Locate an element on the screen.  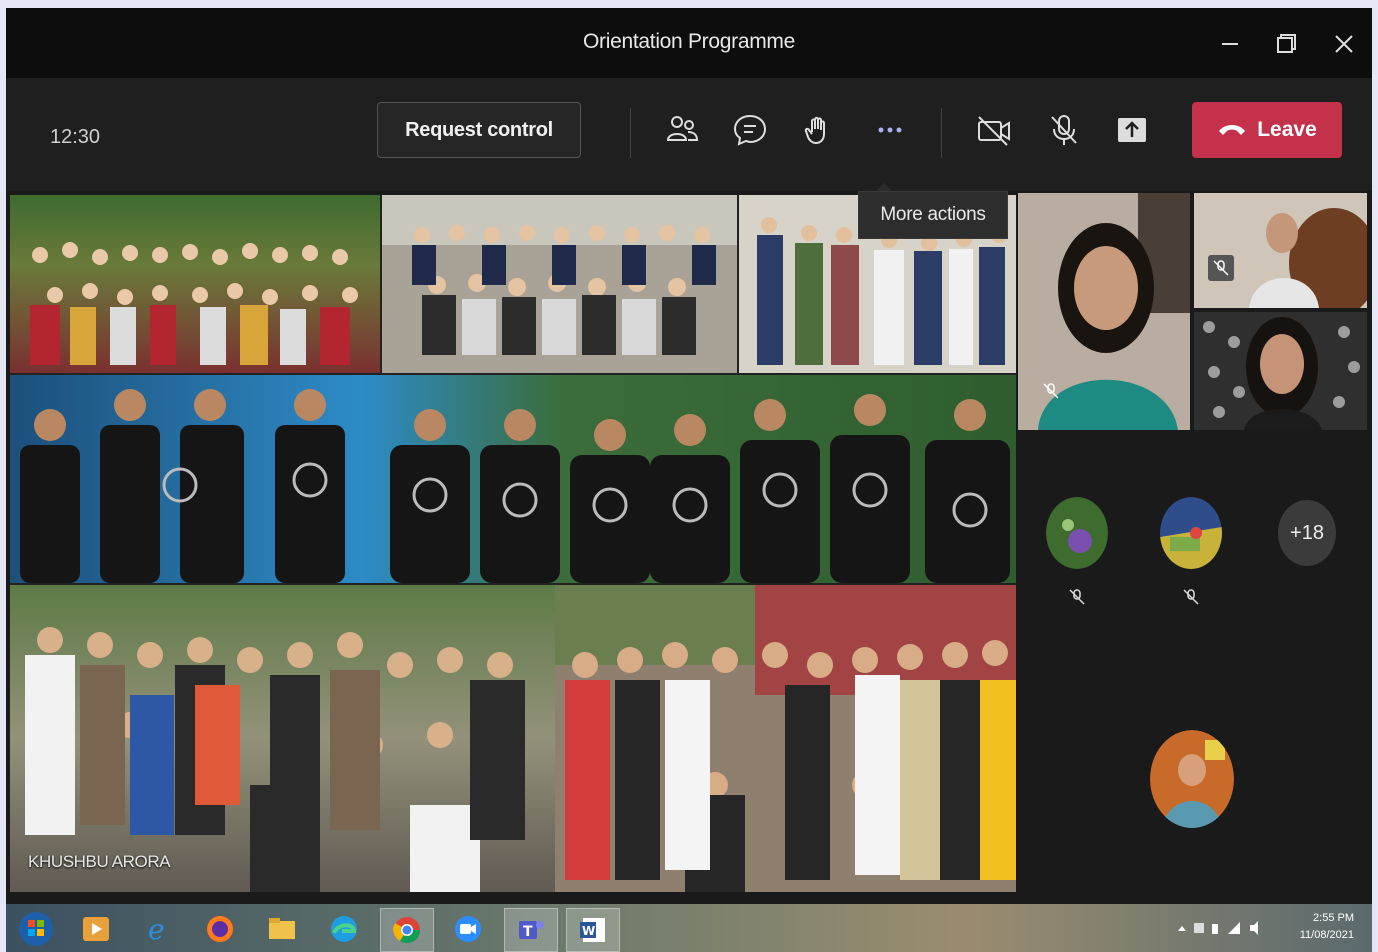
camera-toggle-button is located at coordinates (994, 130).